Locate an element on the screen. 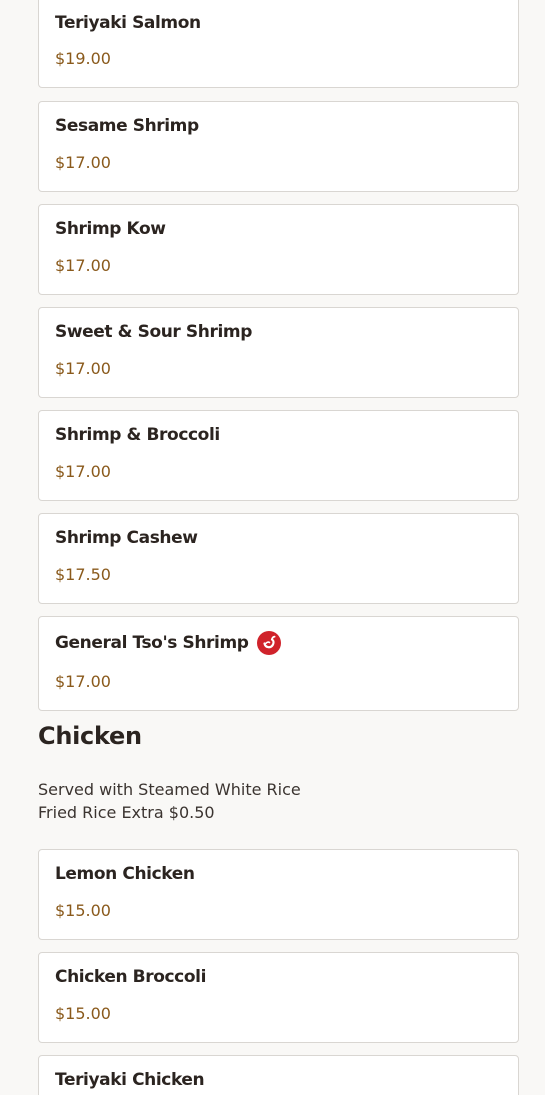  menu-item-price: $19.00 is located at coordinates (83, 58).